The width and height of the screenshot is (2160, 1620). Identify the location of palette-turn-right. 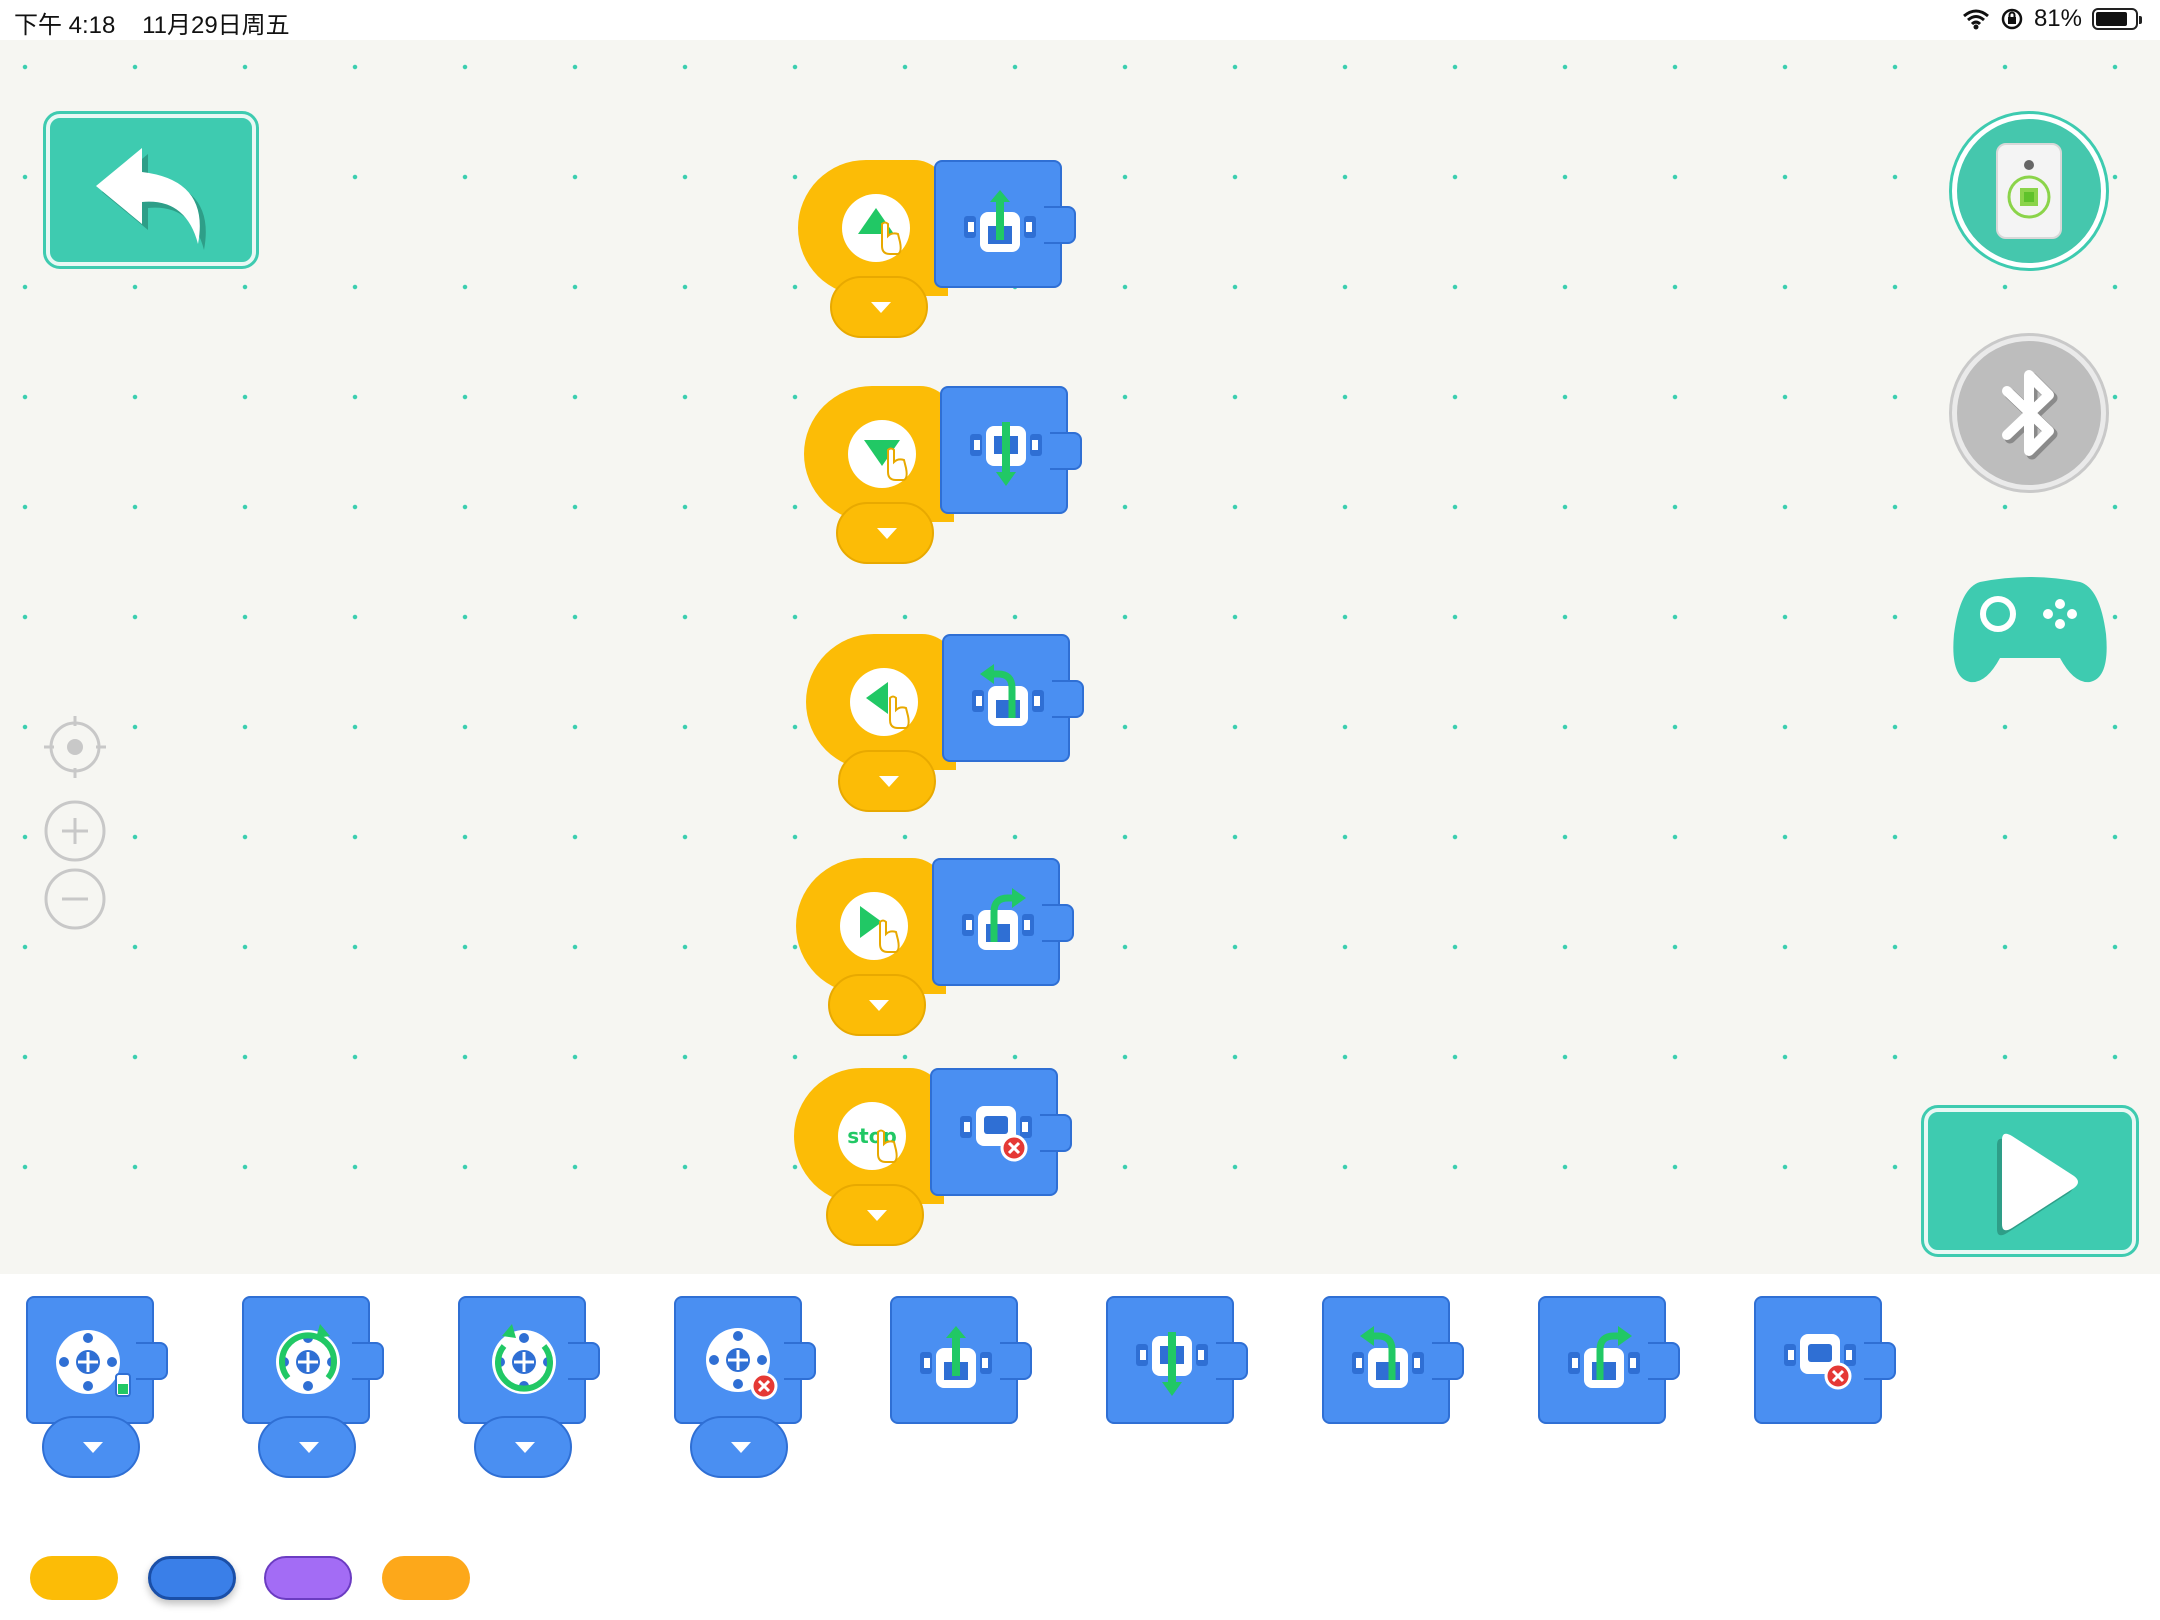
(1613, 1391).